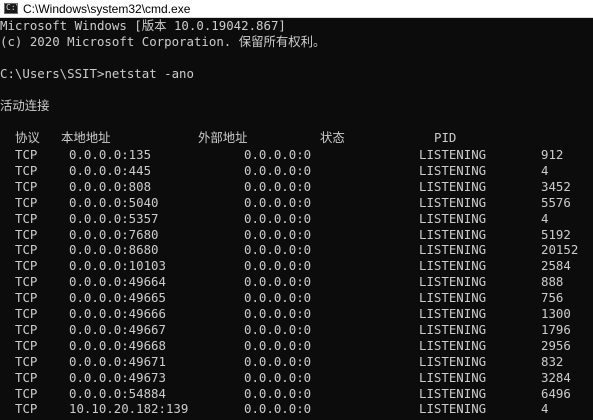 The image size is (593, 420). I want to click on table-row: TCP 0.0.0.0:49673 0.0.0.0:0 LISTENING 3284, so click(296, 378).